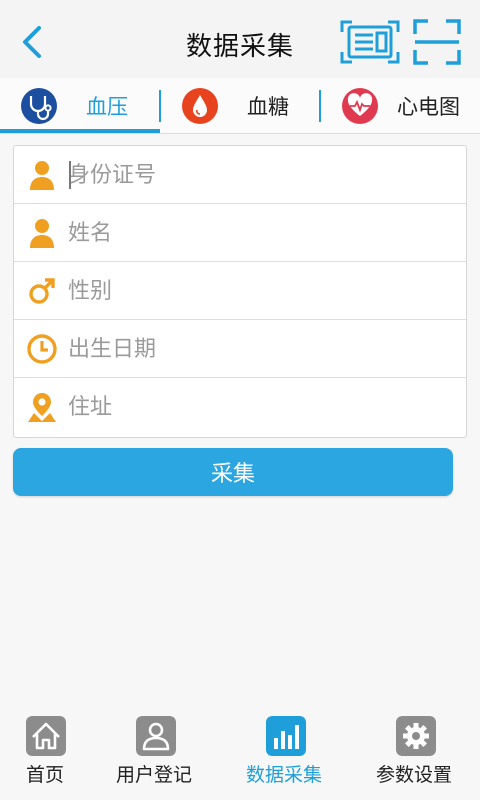 This screenshot has height=800, width=480. I want to click on id-card-reader-icon, so click(370, 42).